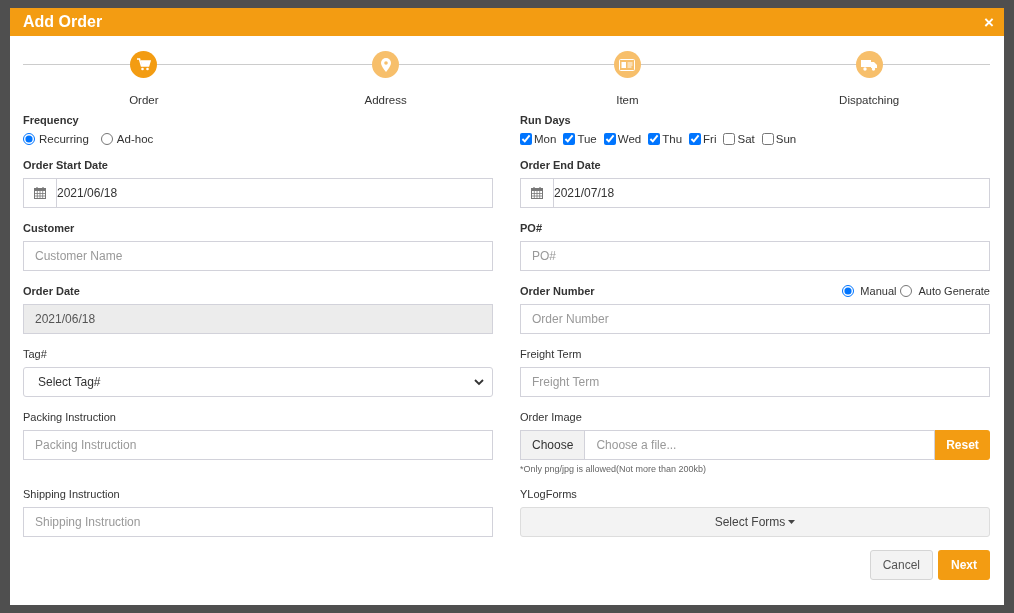  What do you see at coordinates (629, 139) in the screenshot?
I see `checkbox-label: Wed` at bounding box center [629, 139].